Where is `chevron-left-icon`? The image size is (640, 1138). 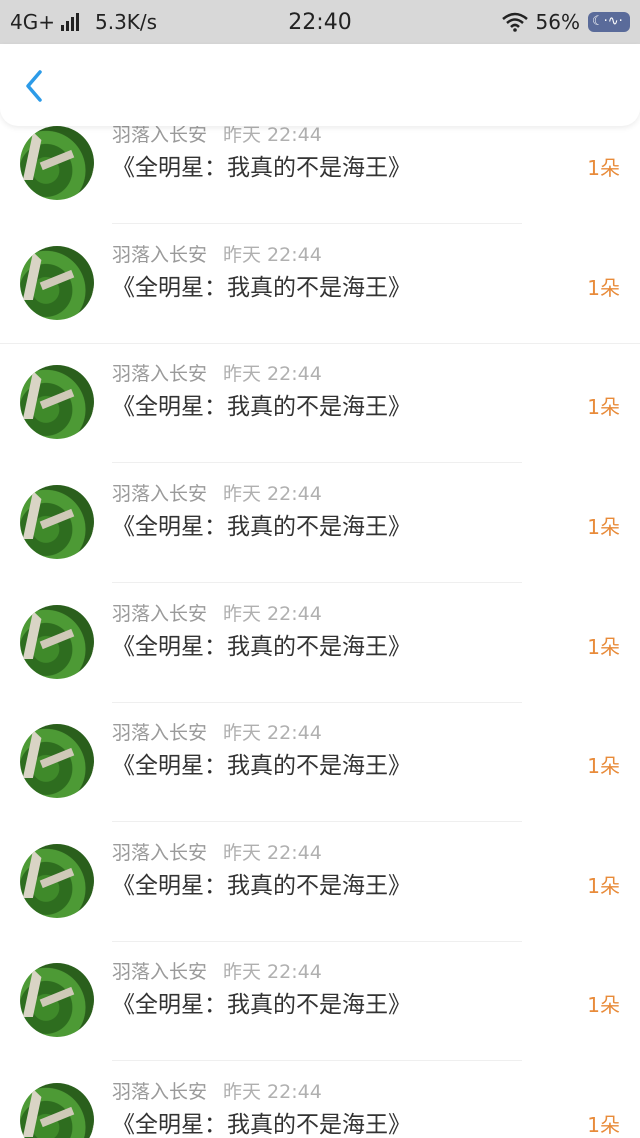
chevron-left-icon is located at coordinates (34, 86).